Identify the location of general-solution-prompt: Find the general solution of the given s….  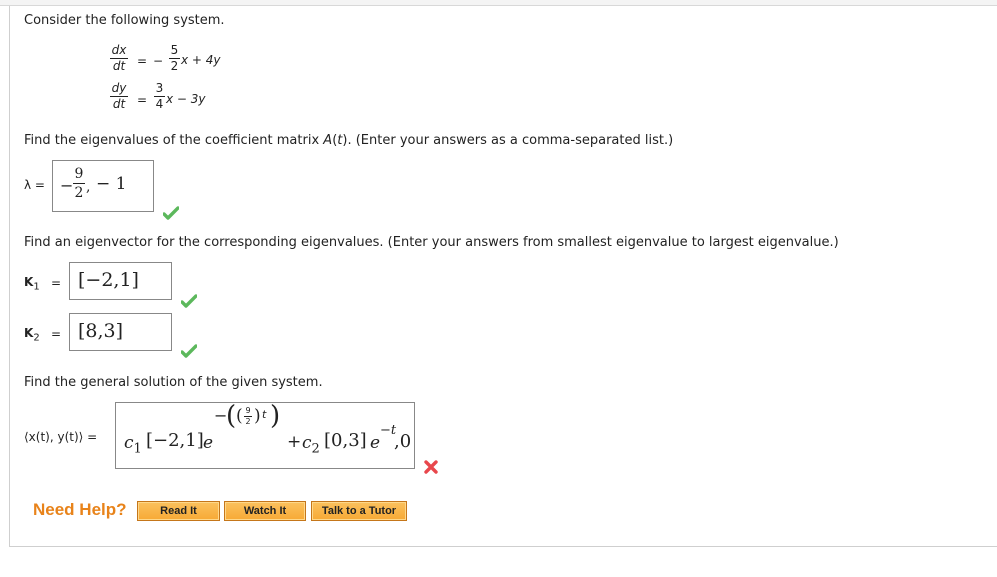
(173, 382).